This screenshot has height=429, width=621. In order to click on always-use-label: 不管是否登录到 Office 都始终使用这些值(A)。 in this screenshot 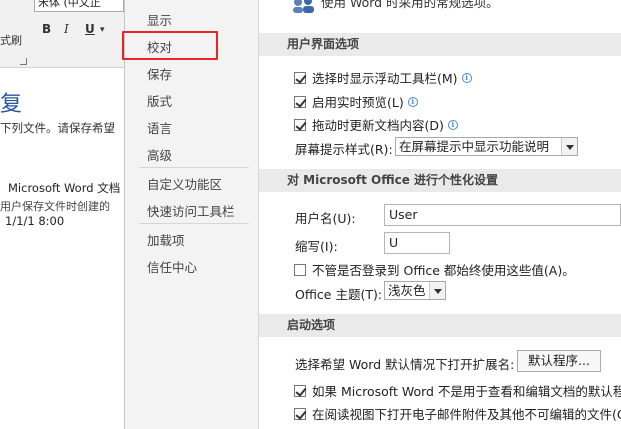, I will do `click(443, 270)`.